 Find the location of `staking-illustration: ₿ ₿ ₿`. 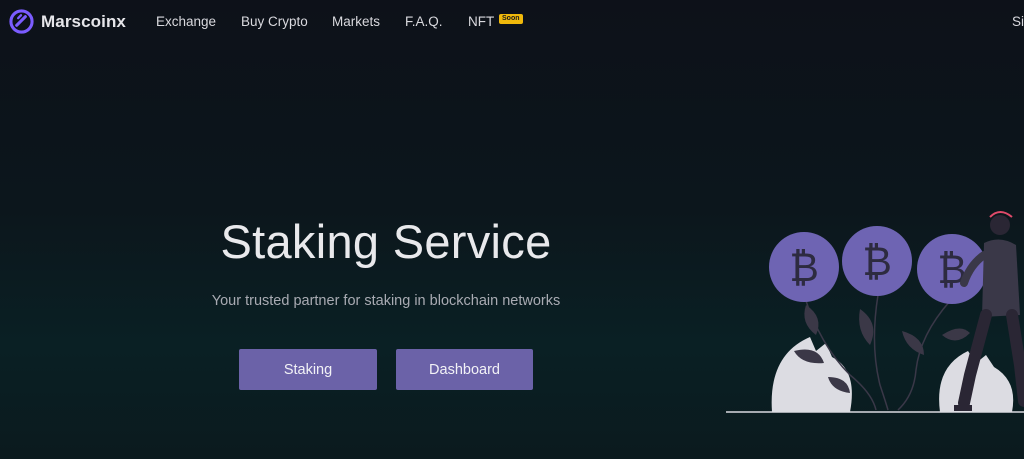

staking-illustration: ₿ ₿ ₿ is located at coordinates (875, 312).